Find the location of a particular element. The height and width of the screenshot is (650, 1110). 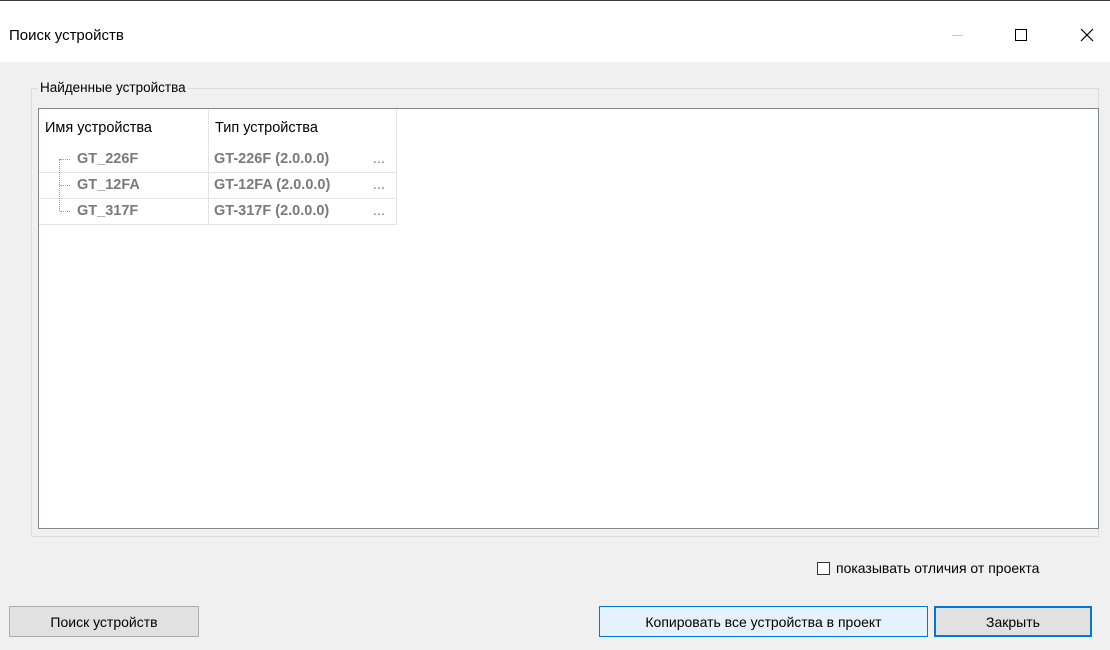

maximize-button is located at coordinates (1021, 35).